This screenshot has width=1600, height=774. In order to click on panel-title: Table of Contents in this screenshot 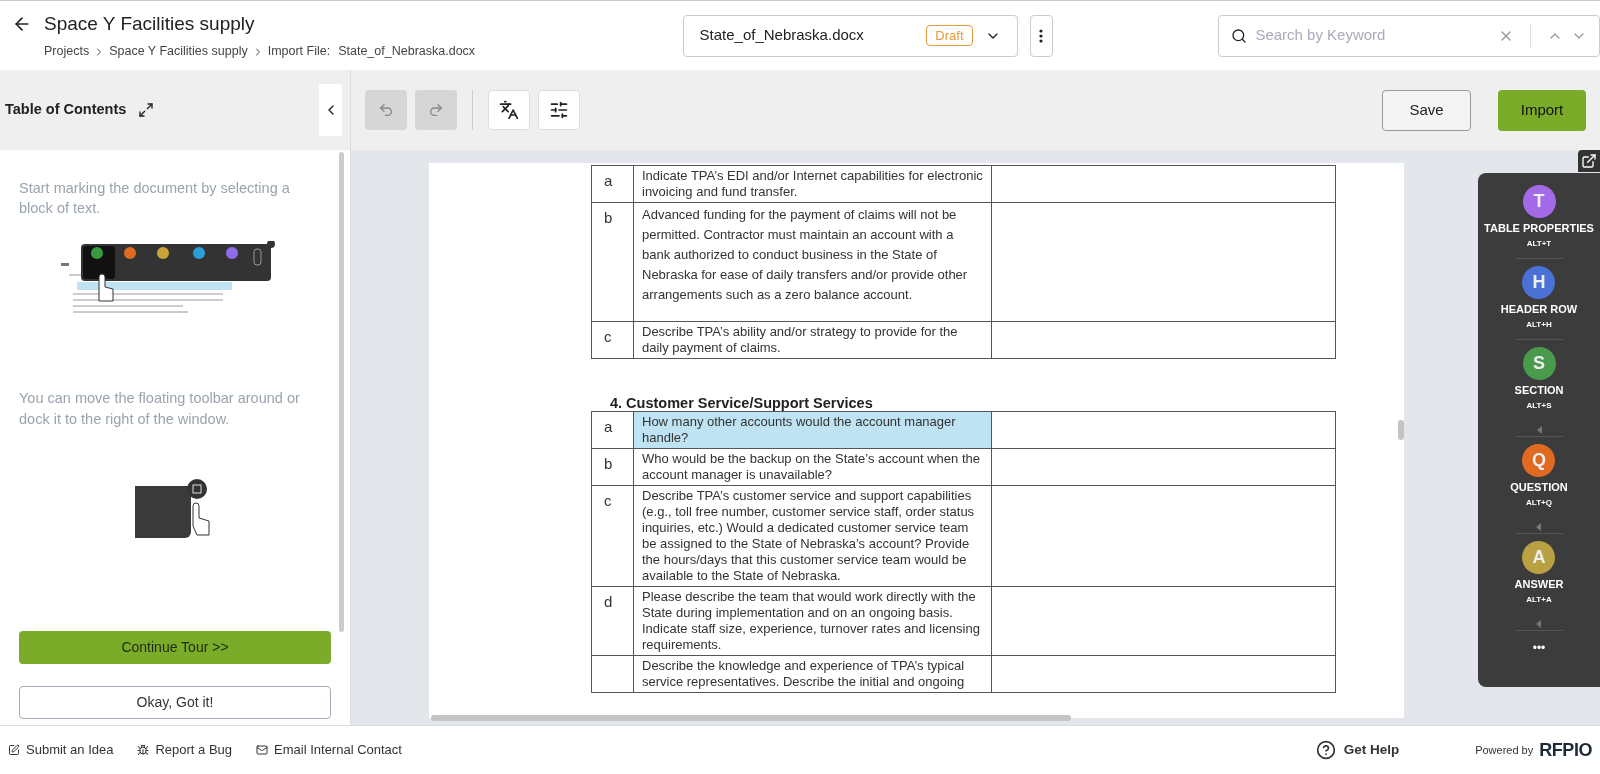, I will do `click(66, 110)`.